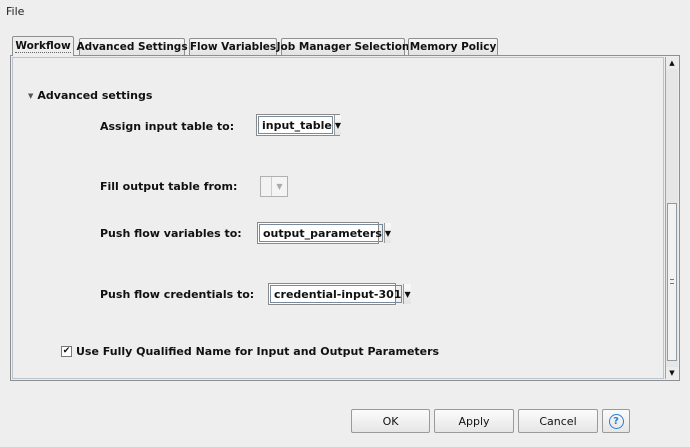 The image size is (690, 447). I want to click on tab-memory-policy: Memory Policy, so click(453, 46).